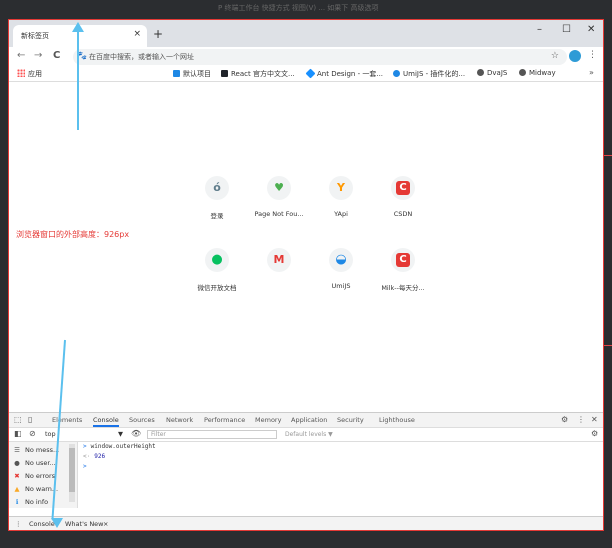 The width and height of the screenshot is (612, 548). I want to click on apple-icon: ó, so click(217, 187).